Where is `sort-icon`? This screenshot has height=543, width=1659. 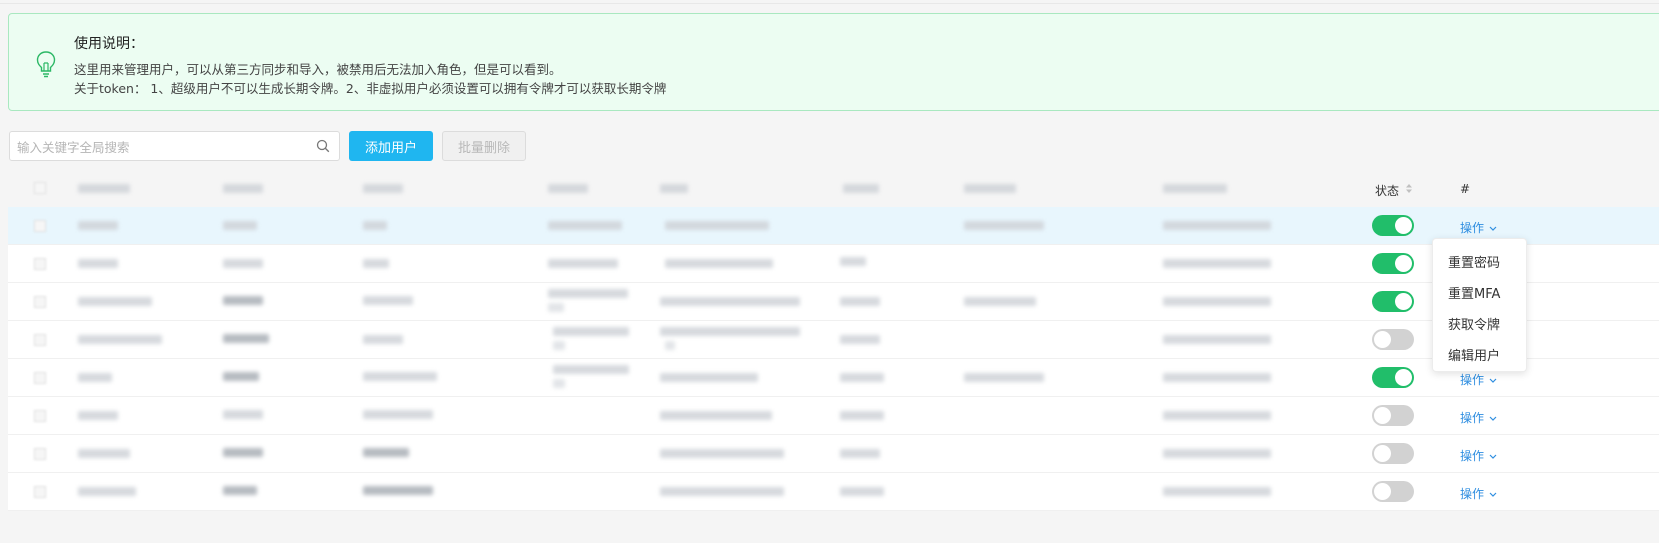 sort-icon is located at coordinates (1409, 188).